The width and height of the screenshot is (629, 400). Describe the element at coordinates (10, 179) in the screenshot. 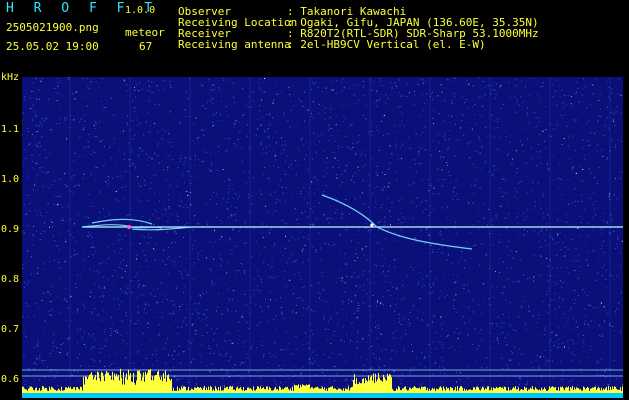

I see `y-tick-1.0: 1.0` at that location.